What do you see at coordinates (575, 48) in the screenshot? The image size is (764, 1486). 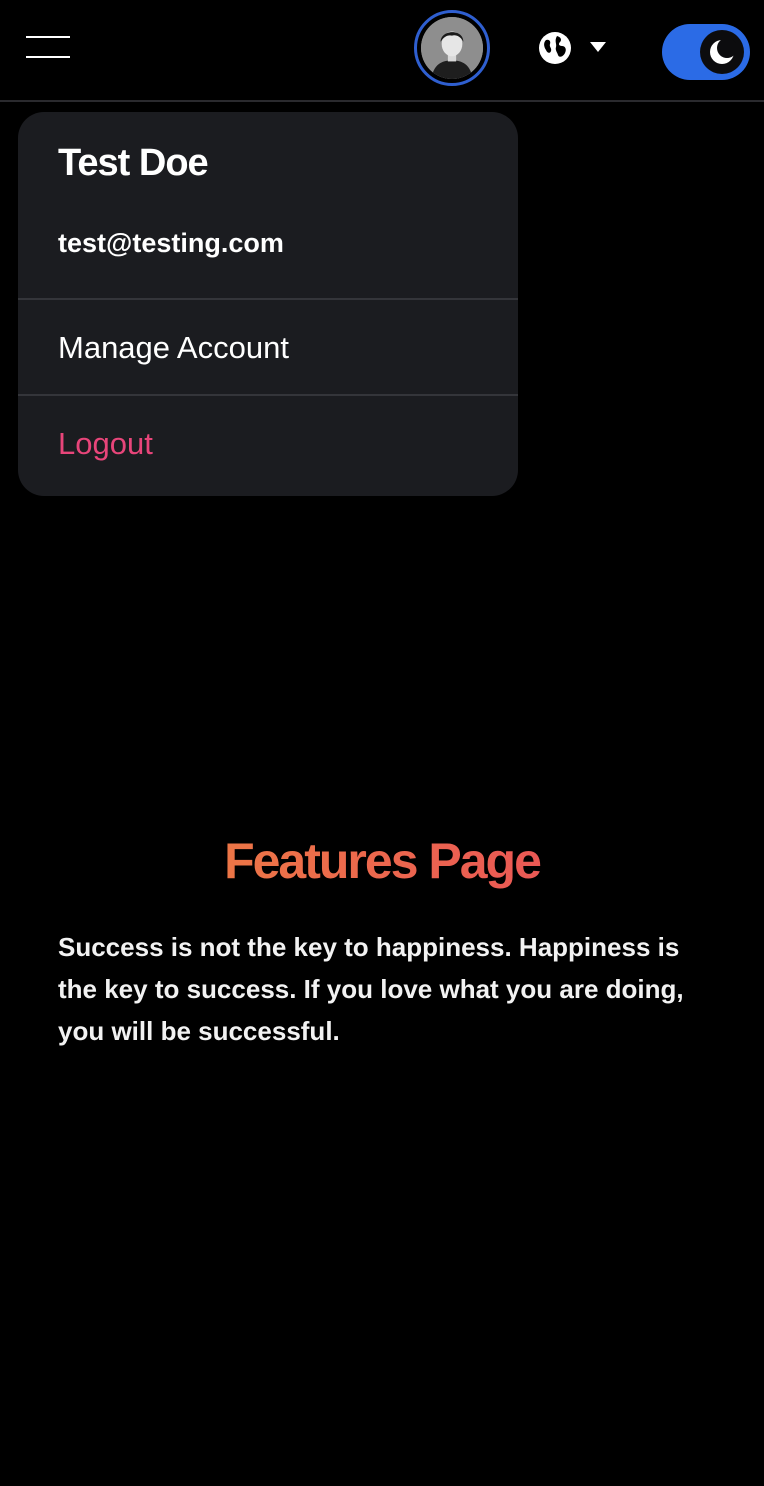 I see `language-selector` at bounding box center [575, 48].